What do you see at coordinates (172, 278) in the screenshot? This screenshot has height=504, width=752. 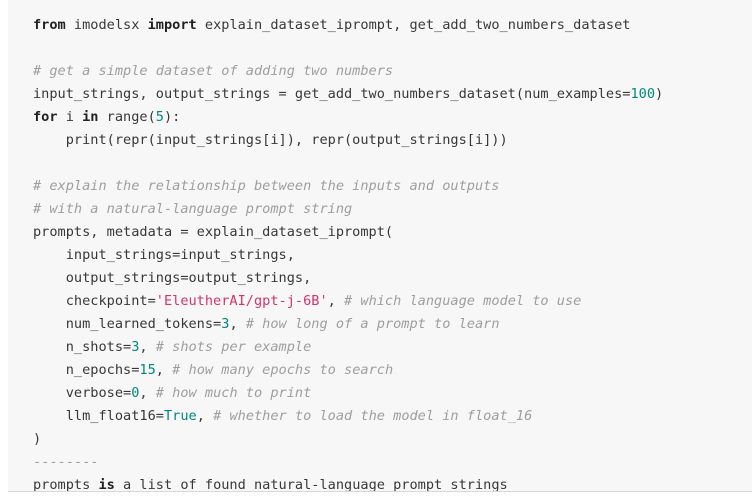 I see `code-token-nm: output_strings=output_strings,` at bounding box center [172, 278].